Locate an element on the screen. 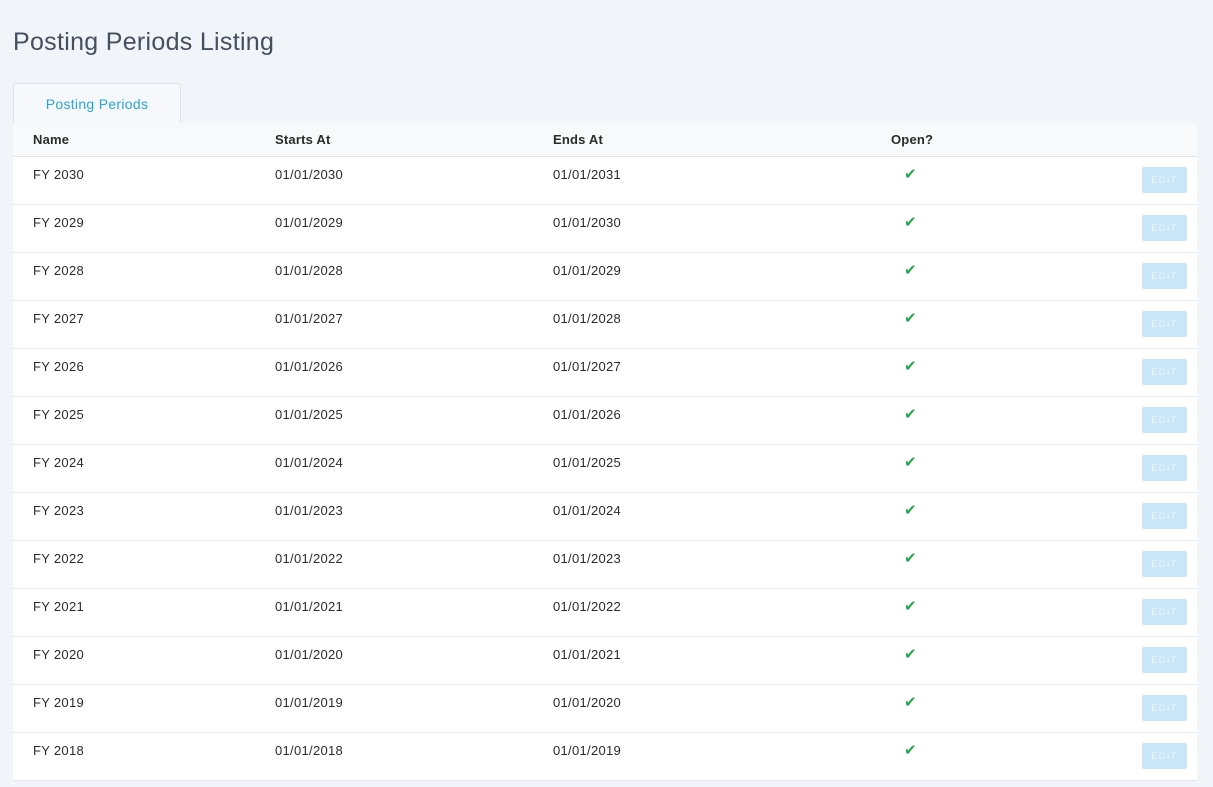  period-starts-at: 01/01/2026 is located at coordinates (309, 366).